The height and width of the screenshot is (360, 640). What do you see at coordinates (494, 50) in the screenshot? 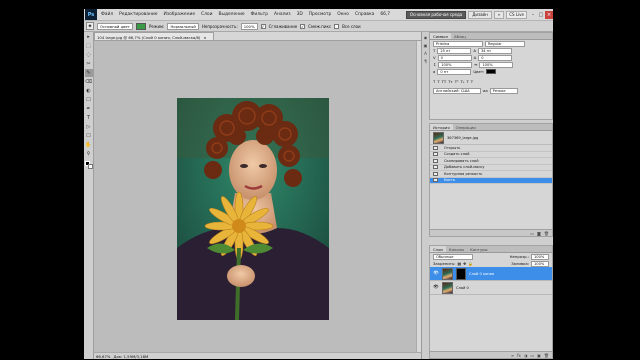
I see `leading-field: 34 пт` at bounding box center [494, 50].